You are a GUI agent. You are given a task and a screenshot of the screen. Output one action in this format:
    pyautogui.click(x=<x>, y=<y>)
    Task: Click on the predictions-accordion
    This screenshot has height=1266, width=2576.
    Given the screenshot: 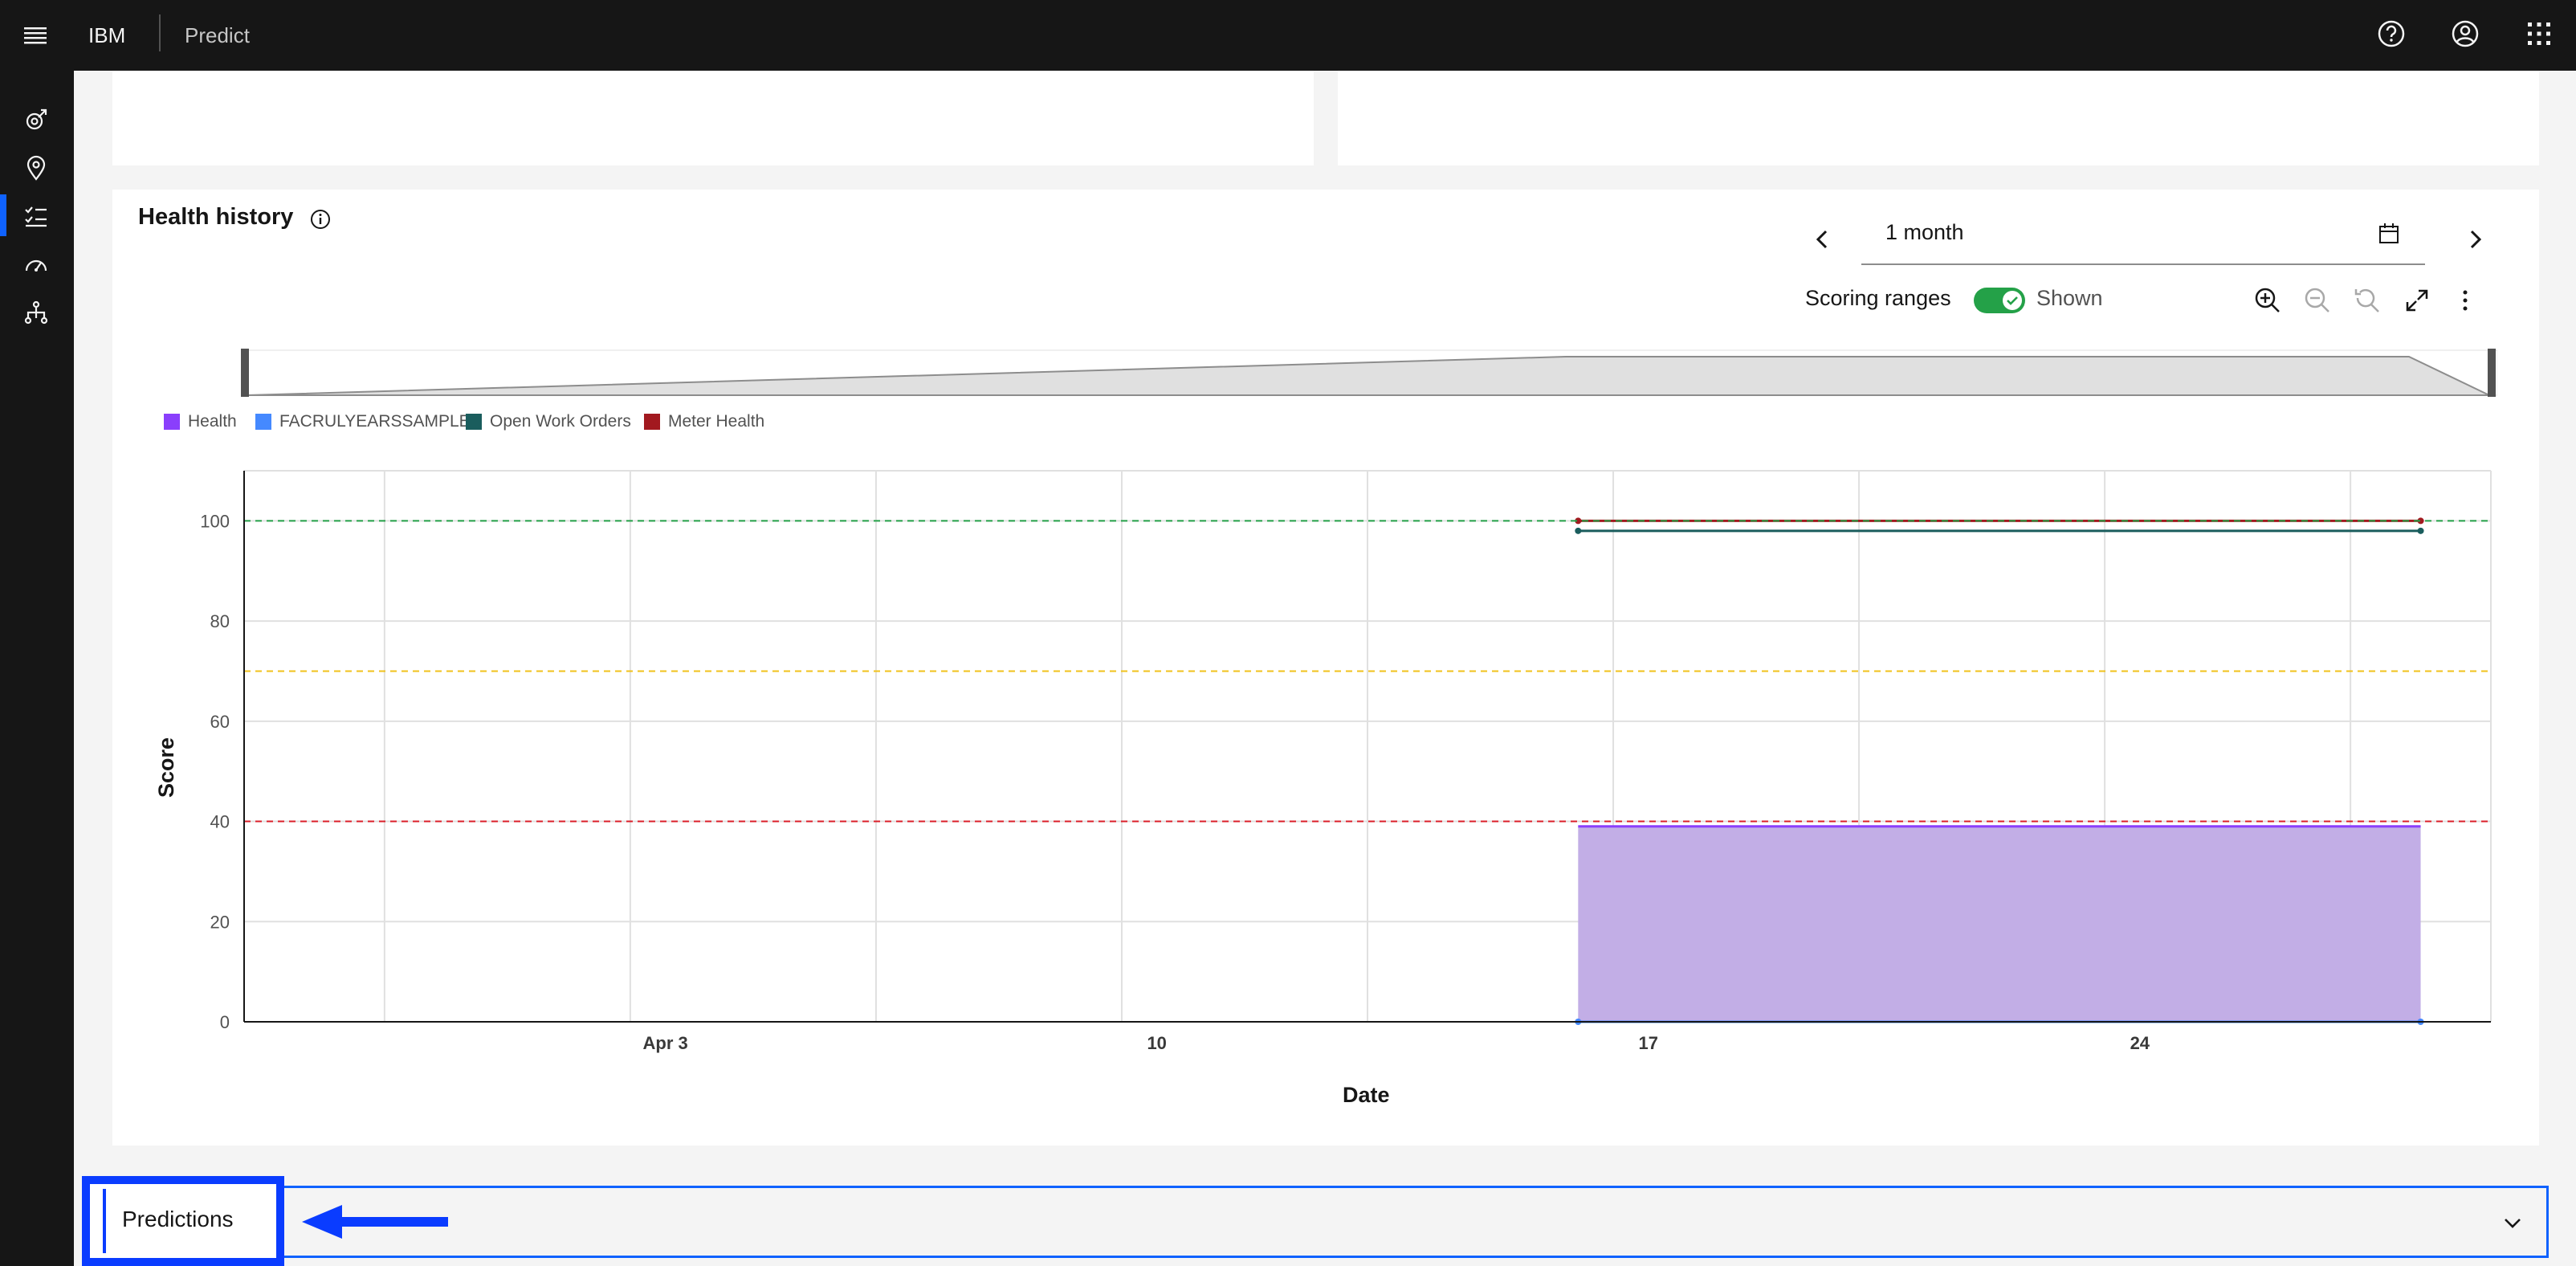 What is the action you would take?
    pyautogui.click(x=1319, y=1222)
    